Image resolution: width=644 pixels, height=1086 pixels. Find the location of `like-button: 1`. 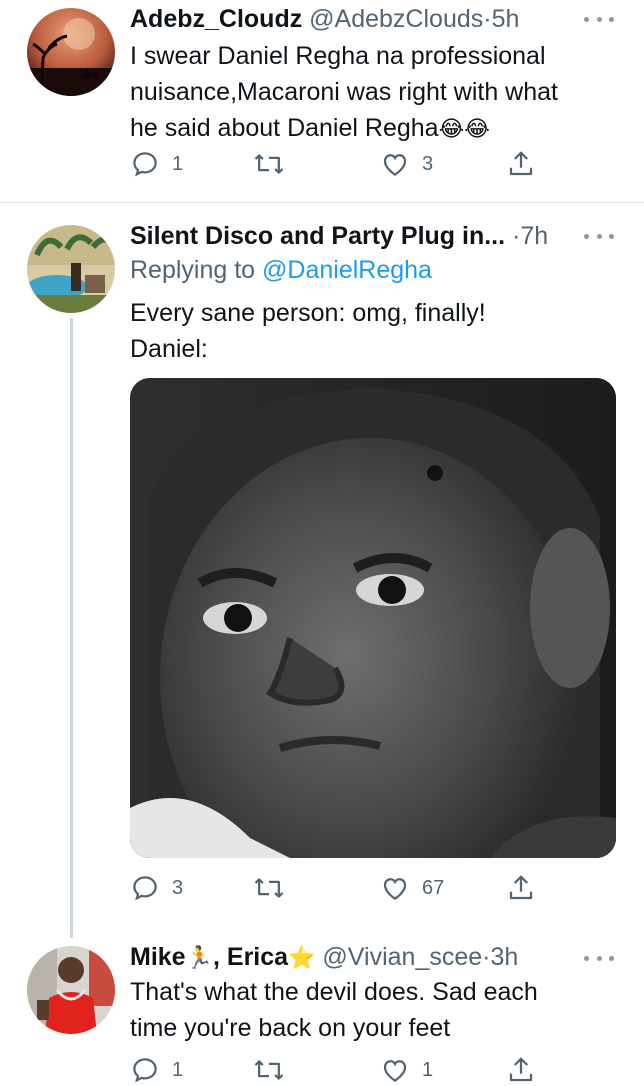

like-button: 1 is located at coordinates (406, 1070).